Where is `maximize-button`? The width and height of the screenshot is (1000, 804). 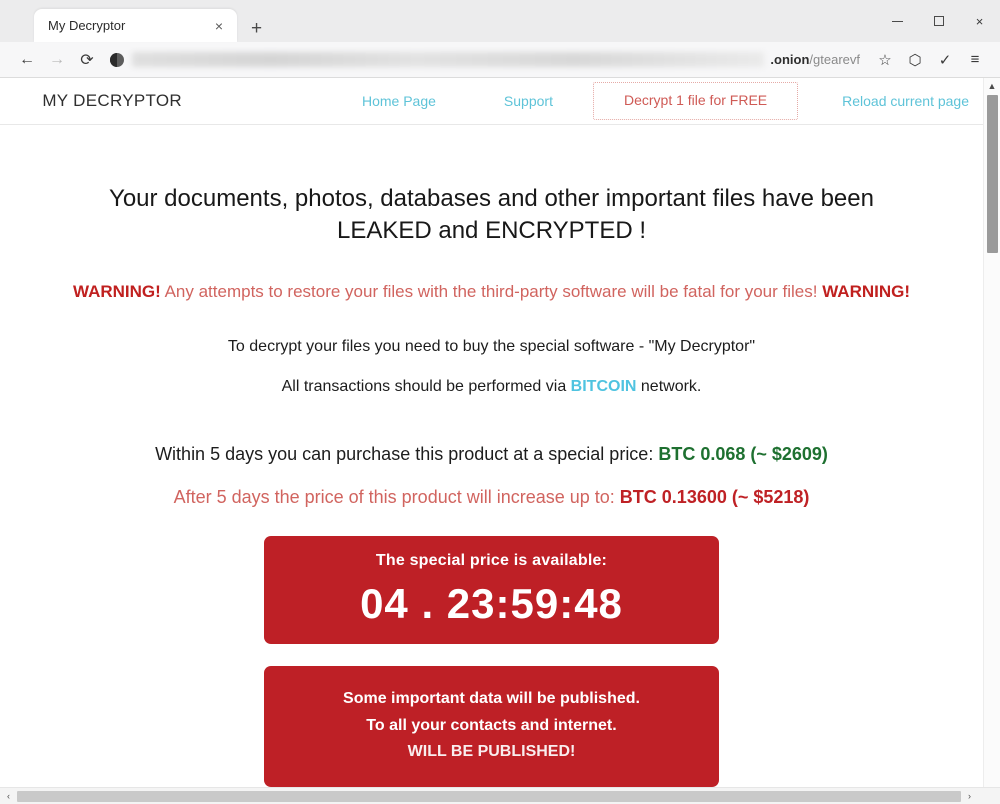 maximize-button is located at coordinates (938, 21).